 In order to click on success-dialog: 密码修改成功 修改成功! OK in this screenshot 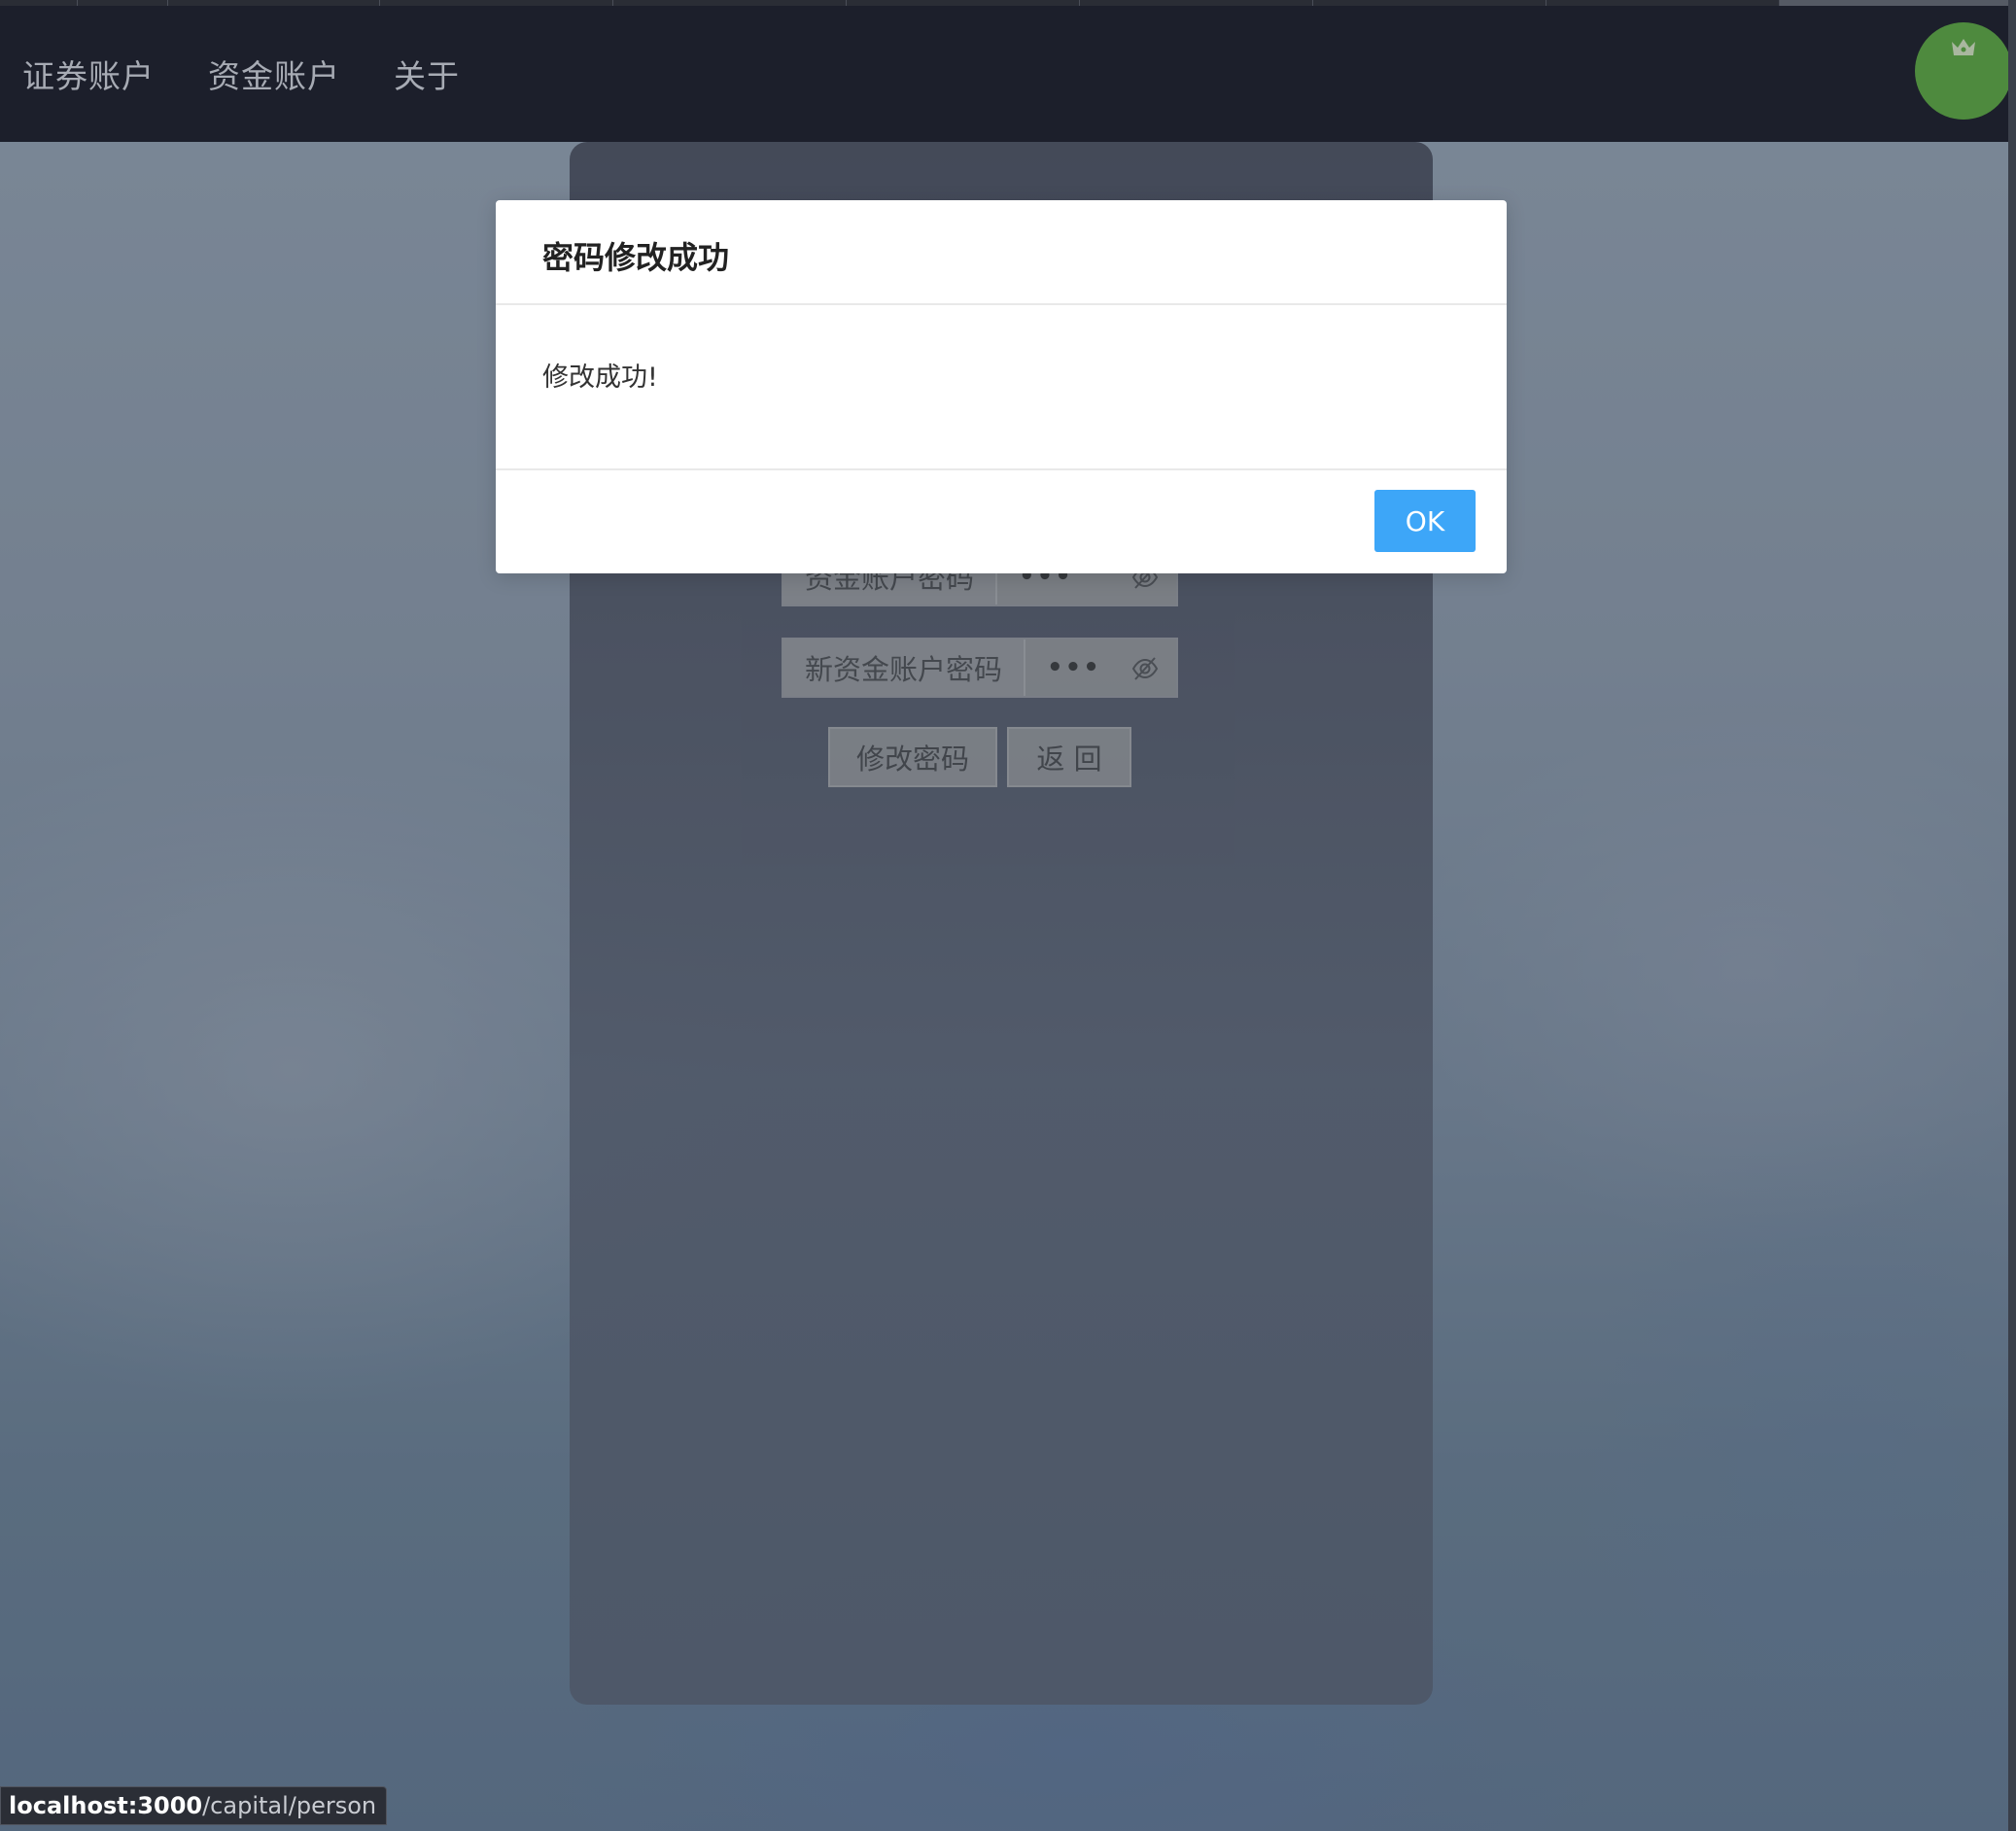, I will do `click(1001, 386)`.